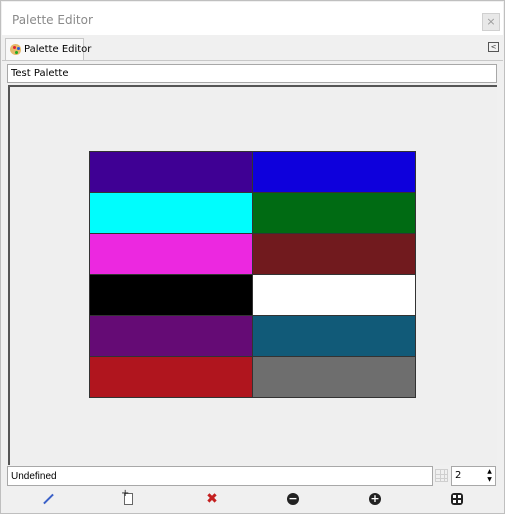 The height and width of the screenshot is (514, 505). I want to click on palette-toolbar: ✖ − +, so click(251, 497).